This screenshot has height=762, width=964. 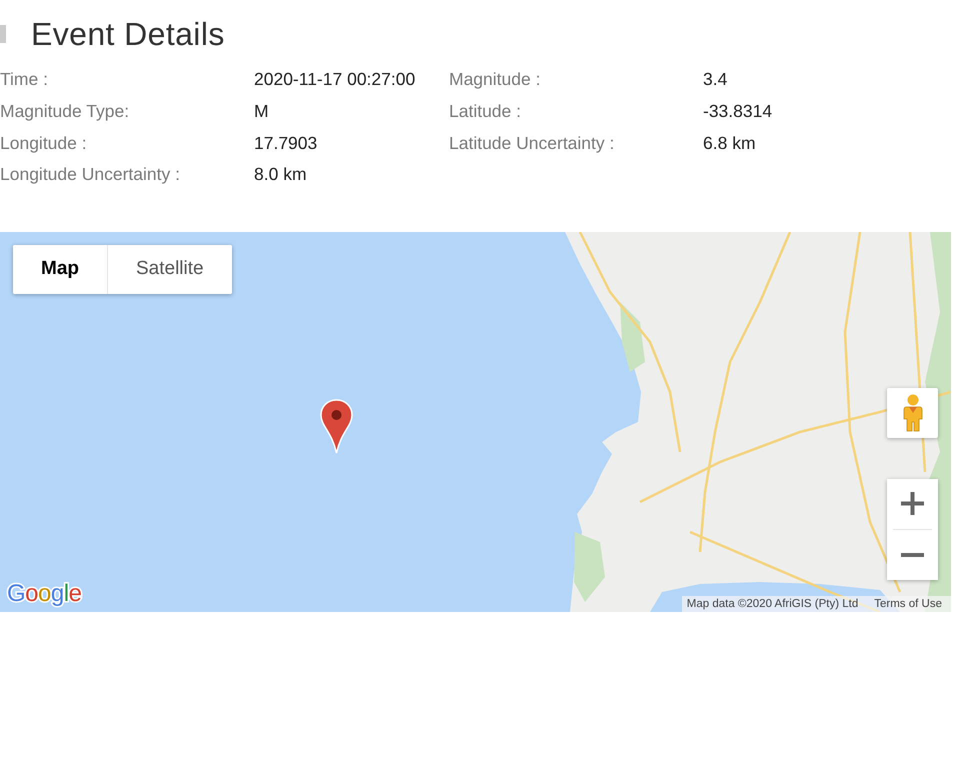 I want to click on field-value: M, so click(x=261, y=111).